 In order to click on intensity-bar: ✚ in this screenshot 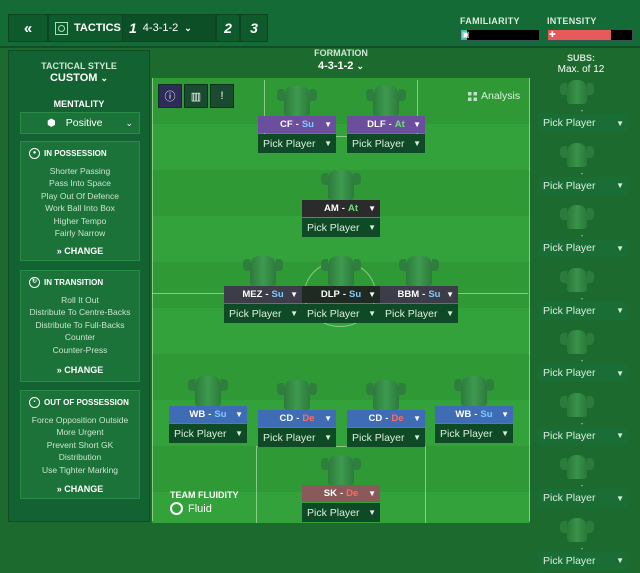, I will do `click(590, 35)`.